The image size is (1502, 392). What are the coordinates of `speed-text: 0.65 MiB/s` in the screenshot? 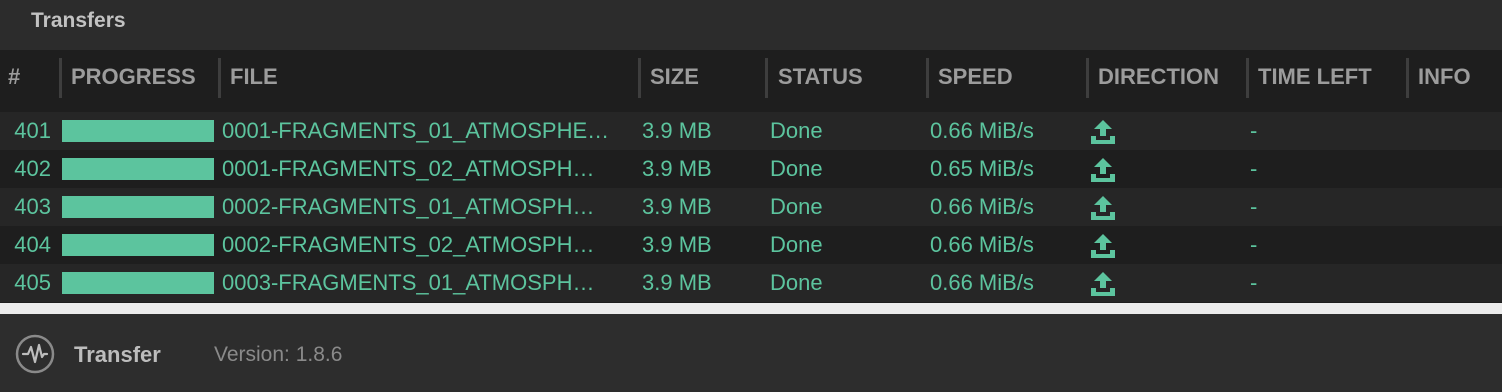 It's located at (982, 168).